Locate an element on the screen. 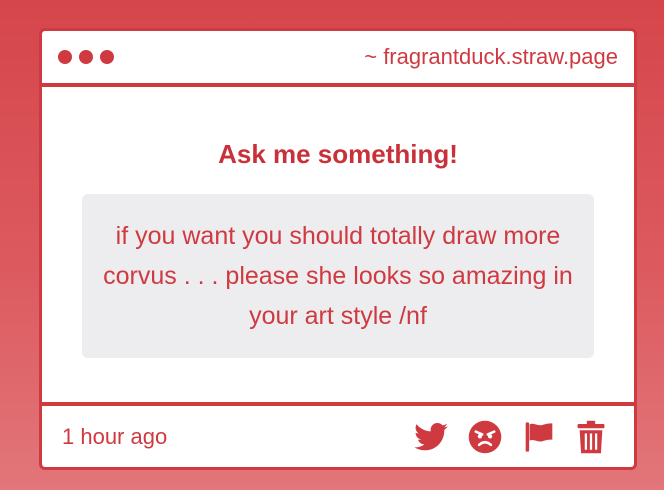  action-bar is located at coordinates (510, 437).